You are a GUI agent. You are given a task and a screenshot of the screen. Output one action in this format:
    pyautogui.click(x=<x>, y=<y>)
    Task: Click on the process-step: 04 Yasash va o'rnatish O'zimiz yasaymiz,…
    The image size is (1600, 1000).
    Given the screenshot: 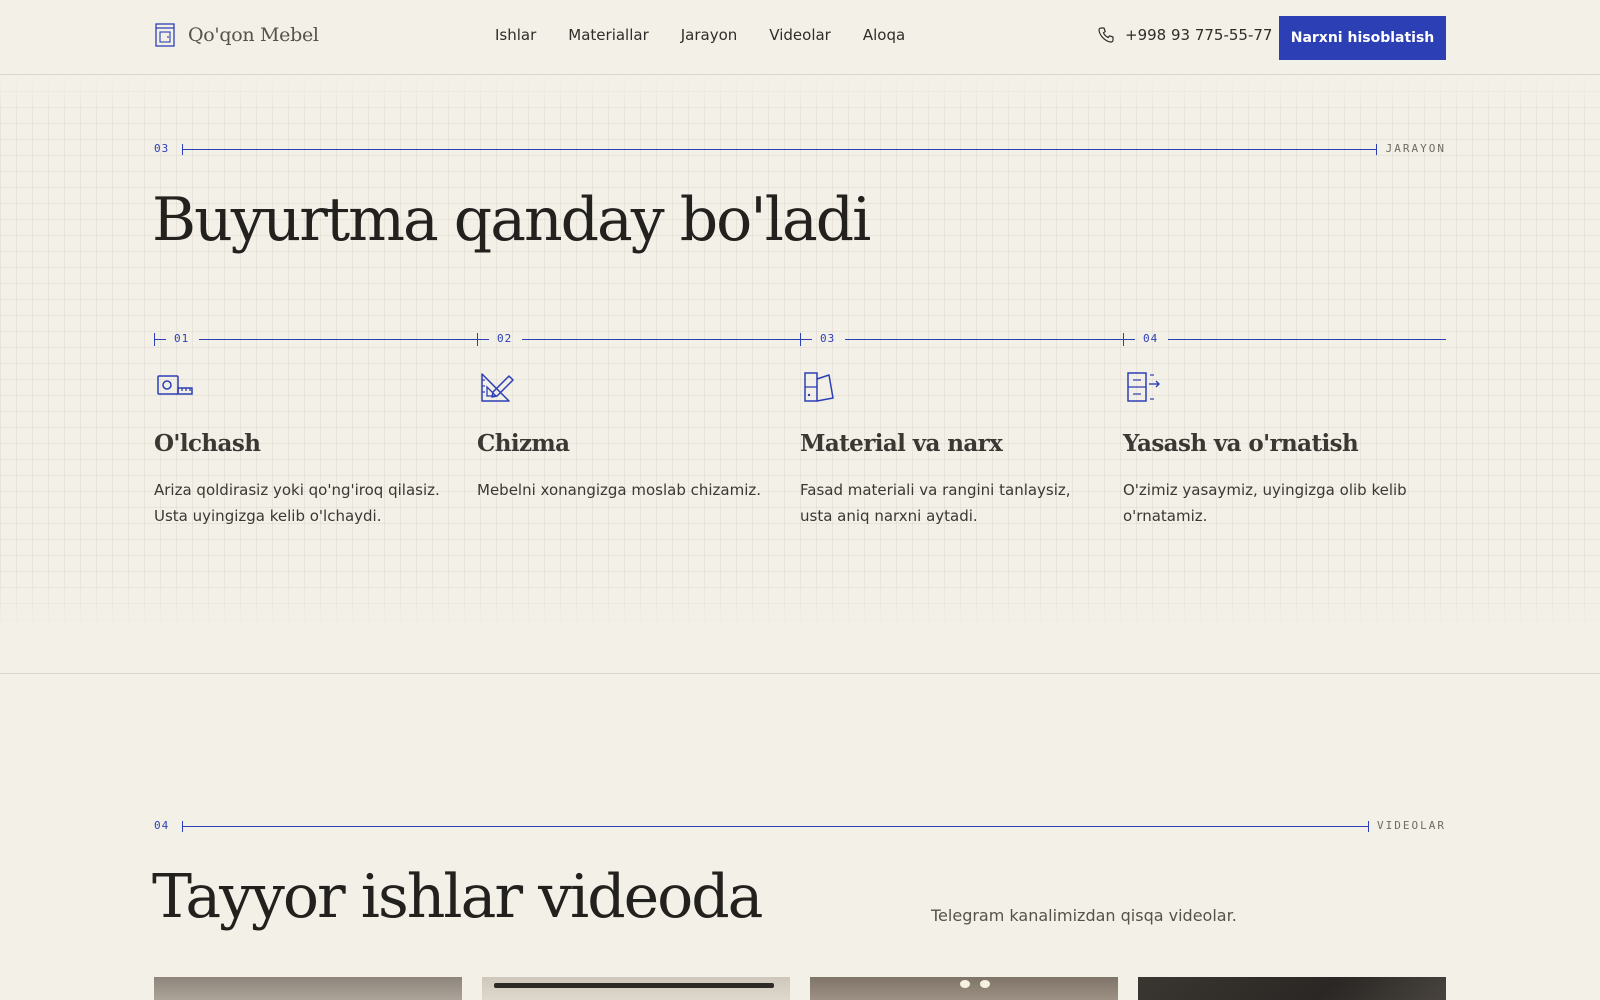 What is the action you would take?
    pyautogui.click(x=1284, y=428)
    